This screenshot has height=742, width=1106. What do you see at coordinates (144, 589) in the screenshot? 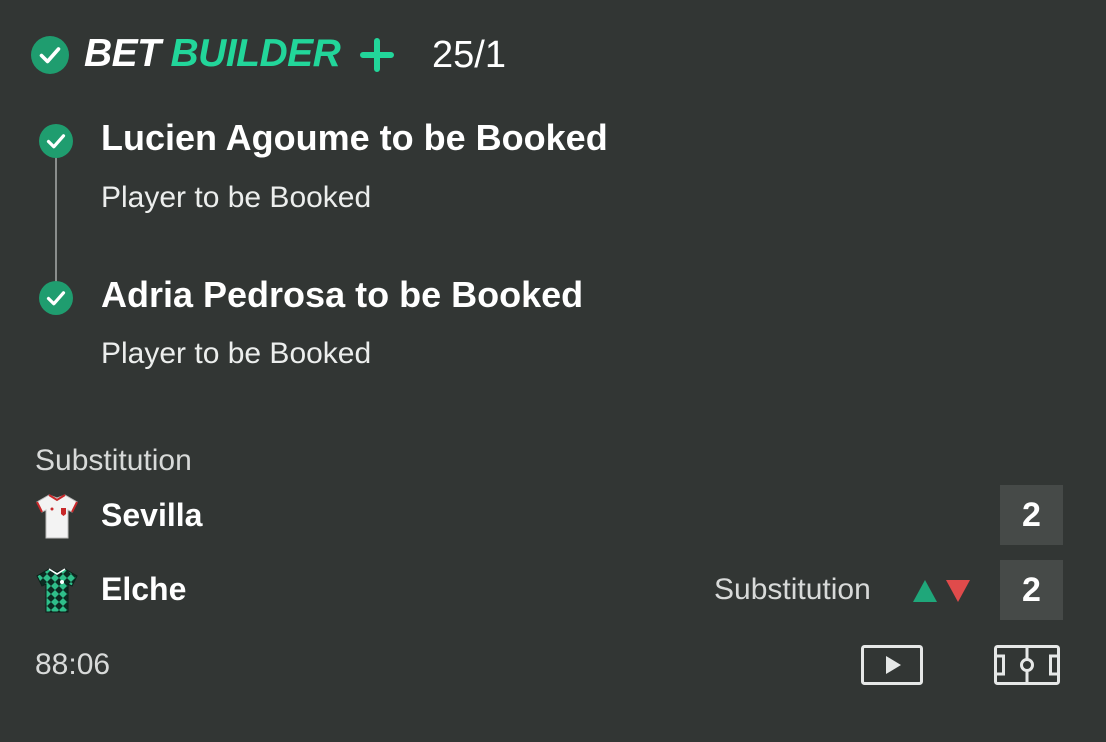
I see `team-name: Elche` at bounding box center [144, 589].